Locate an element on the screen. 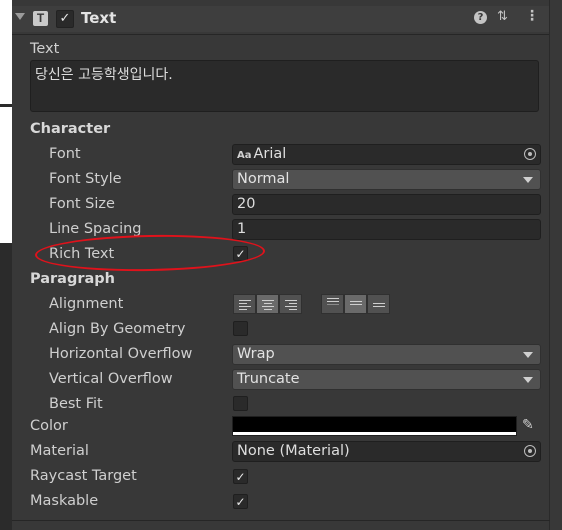 The image size is (562, 530). material-label: Material is located at coordinates (59, 451).